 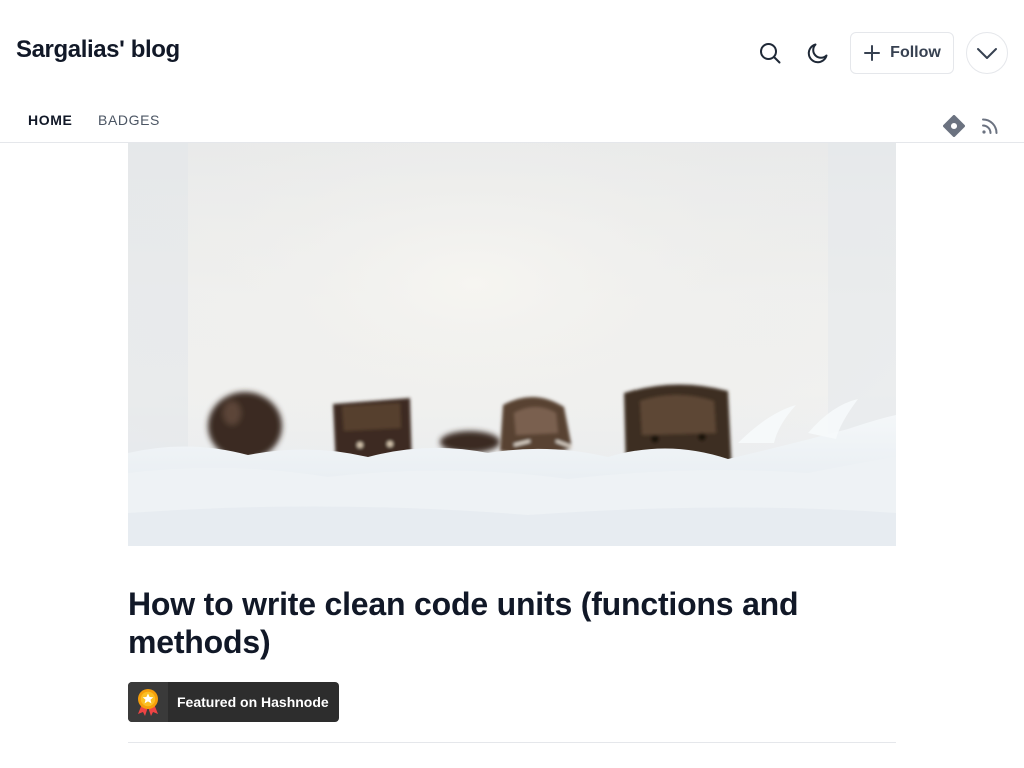 What do you see at coordinates (512, 124) in the screenshot?
I see `blog-nav: HOME BADGES` at bounding box center [512, 124].